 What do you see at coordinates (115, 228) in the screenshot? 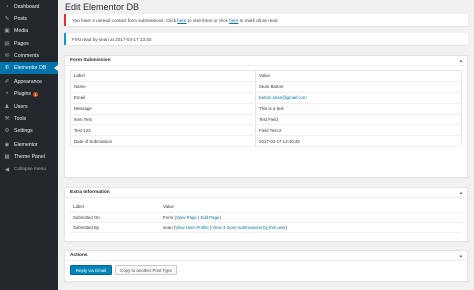
I see `submitted-by-label: Submitted By` at bounding box center [115, 228].